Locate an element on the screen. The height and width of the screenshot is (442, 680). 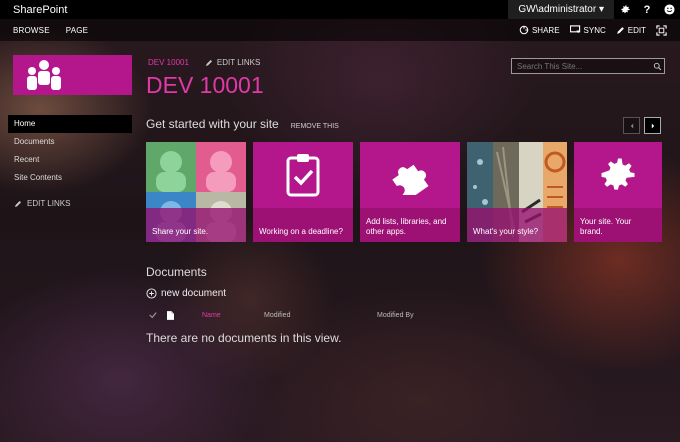
nav-edit-links-label: EDIT LINKS is located at coordinates (49, 203).